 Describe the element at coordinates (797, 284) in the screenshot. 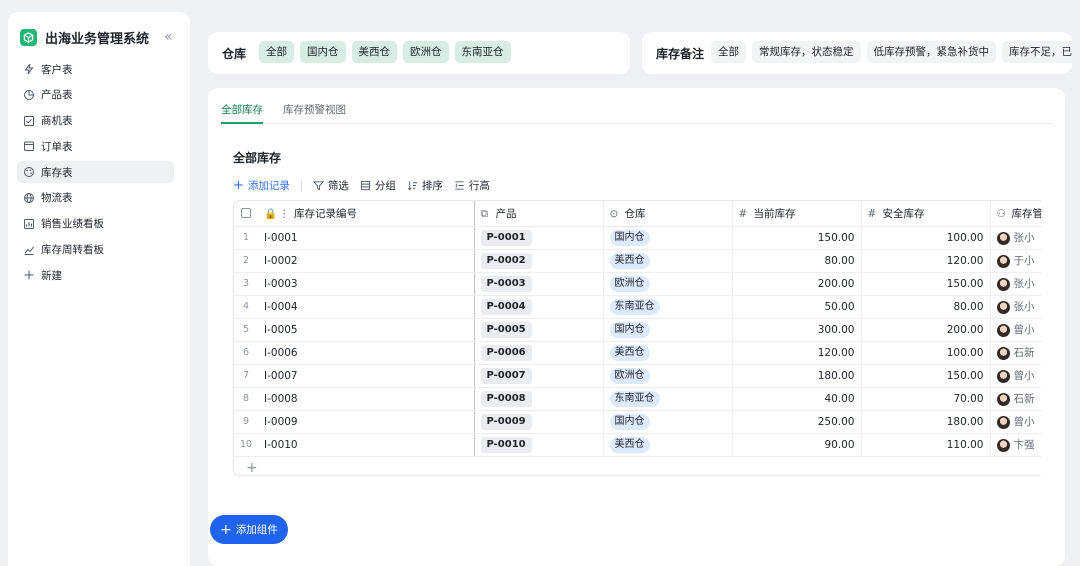

I see `cell-current-stock: 200.00` at that location.